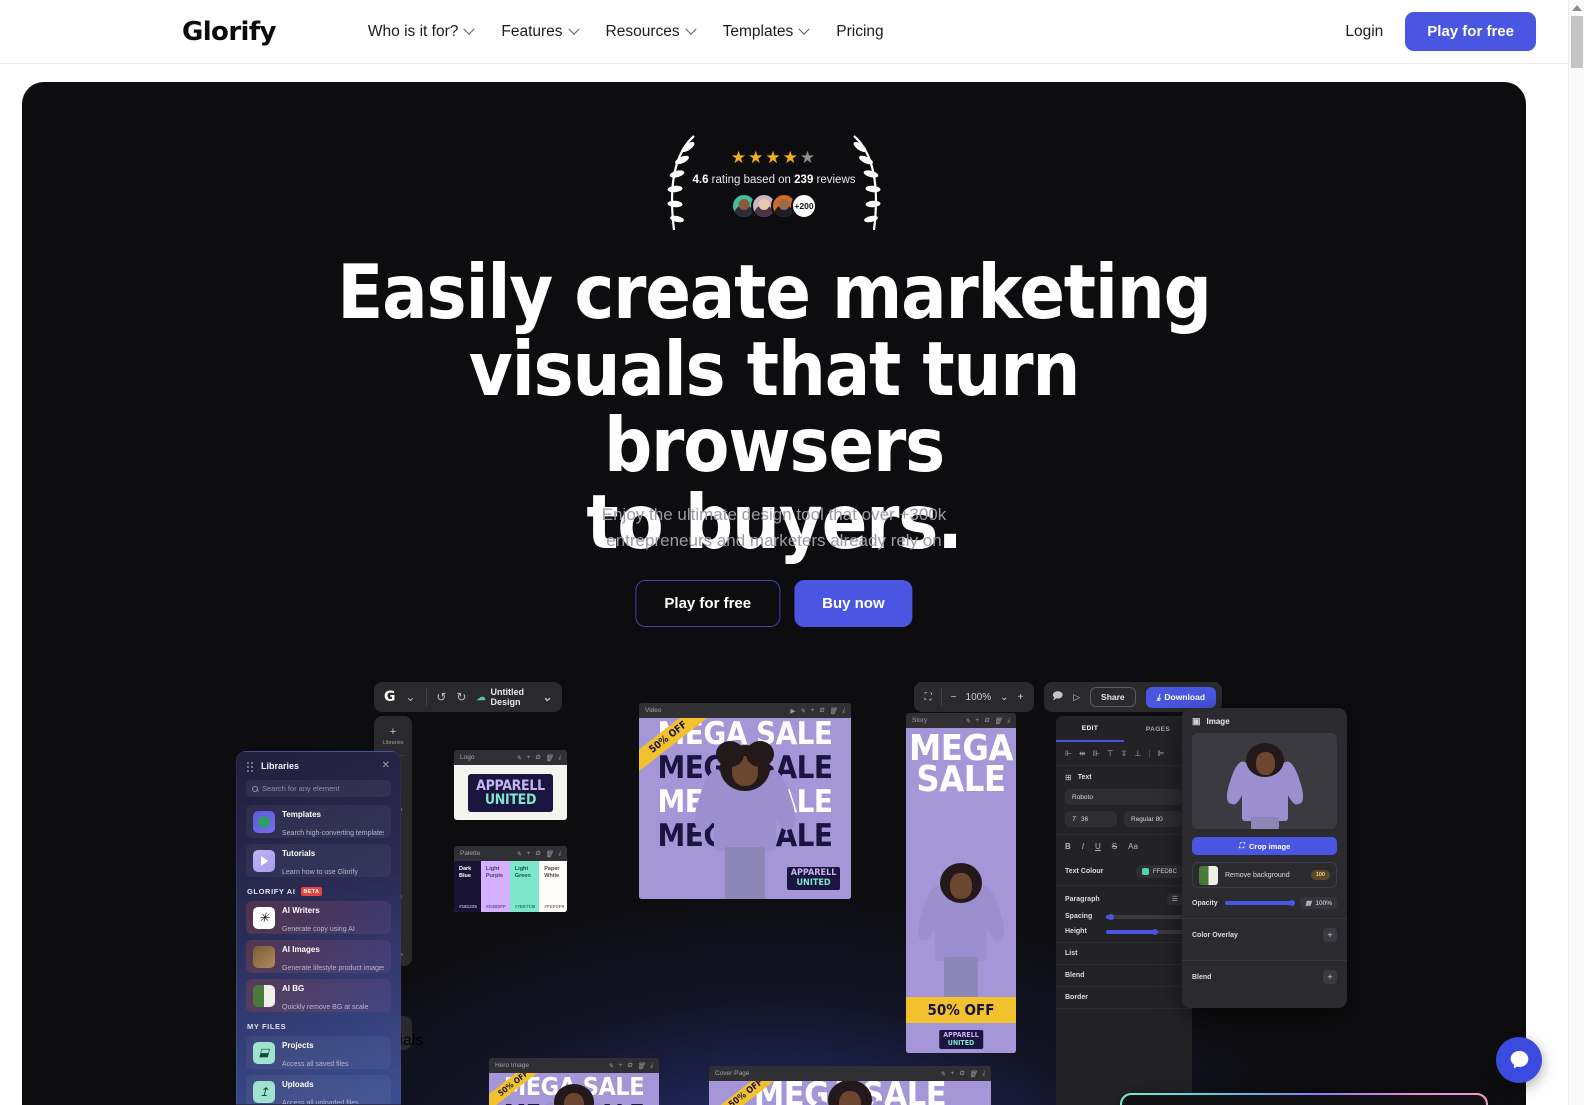 This screenshot has width=1584, height=1105. Describe the element at coordinates (1057, 697) in the screenshot. I see `comment-icon: 🗩` at that location.